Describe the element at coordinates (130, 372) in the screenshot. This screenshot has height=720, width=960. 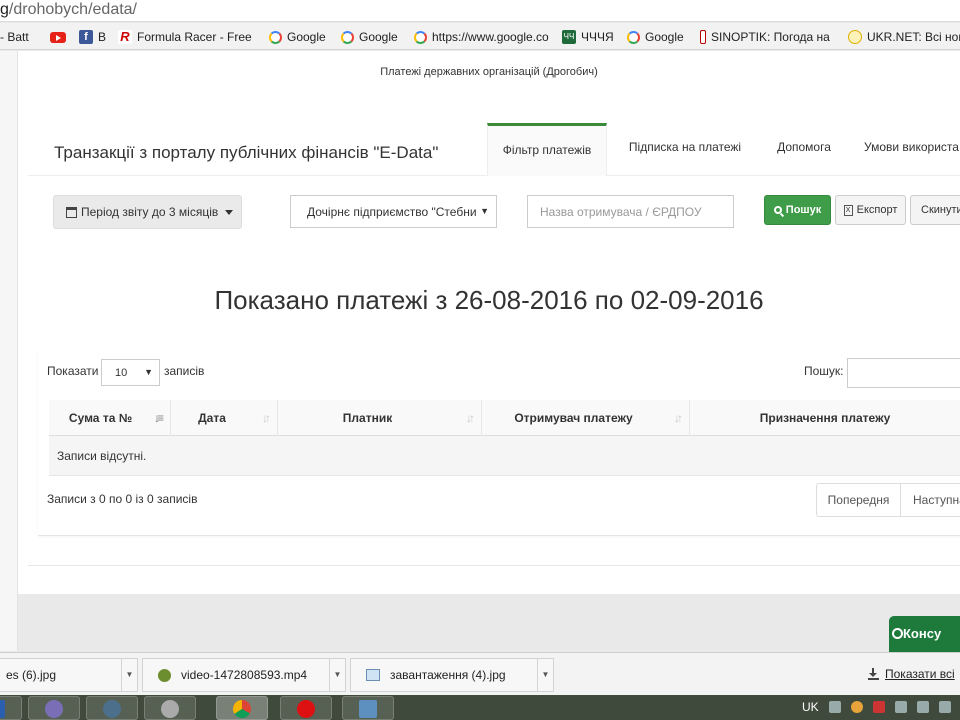
I see `page-length-select: 10 ▼` at that location.